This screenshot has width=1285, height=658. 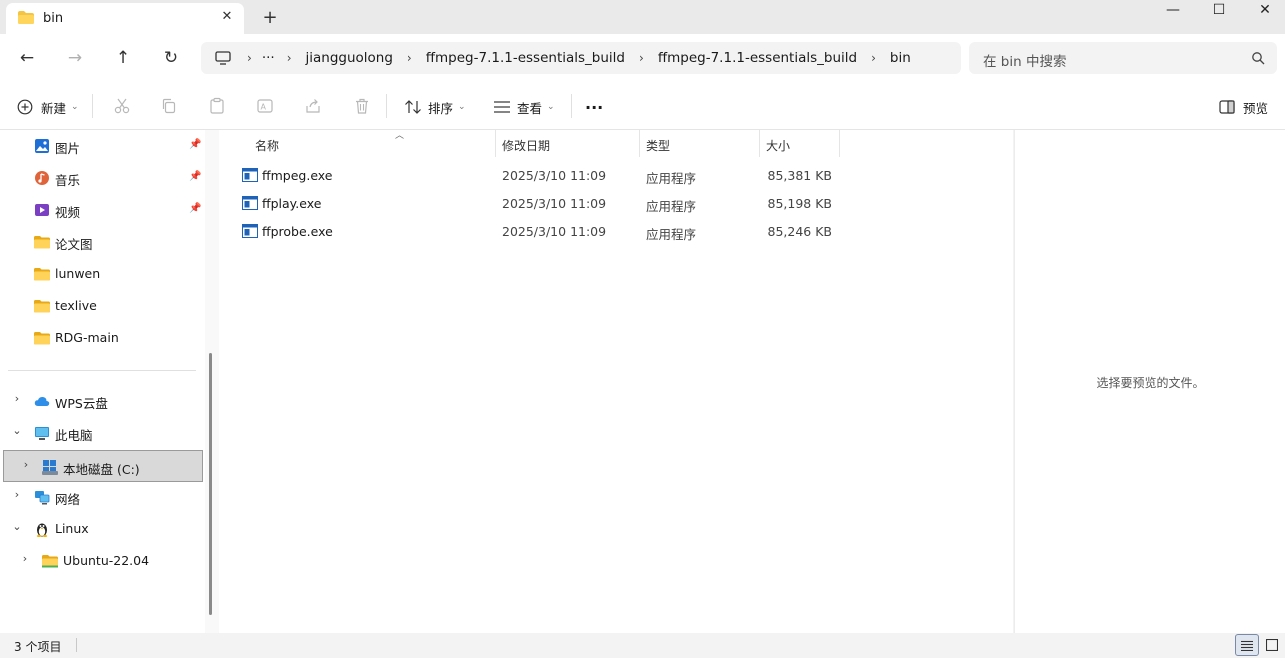 What do you see at coordinates (502, 107) in the screenshot?
I see `view-list-icon` at bounding box center [502, 107].